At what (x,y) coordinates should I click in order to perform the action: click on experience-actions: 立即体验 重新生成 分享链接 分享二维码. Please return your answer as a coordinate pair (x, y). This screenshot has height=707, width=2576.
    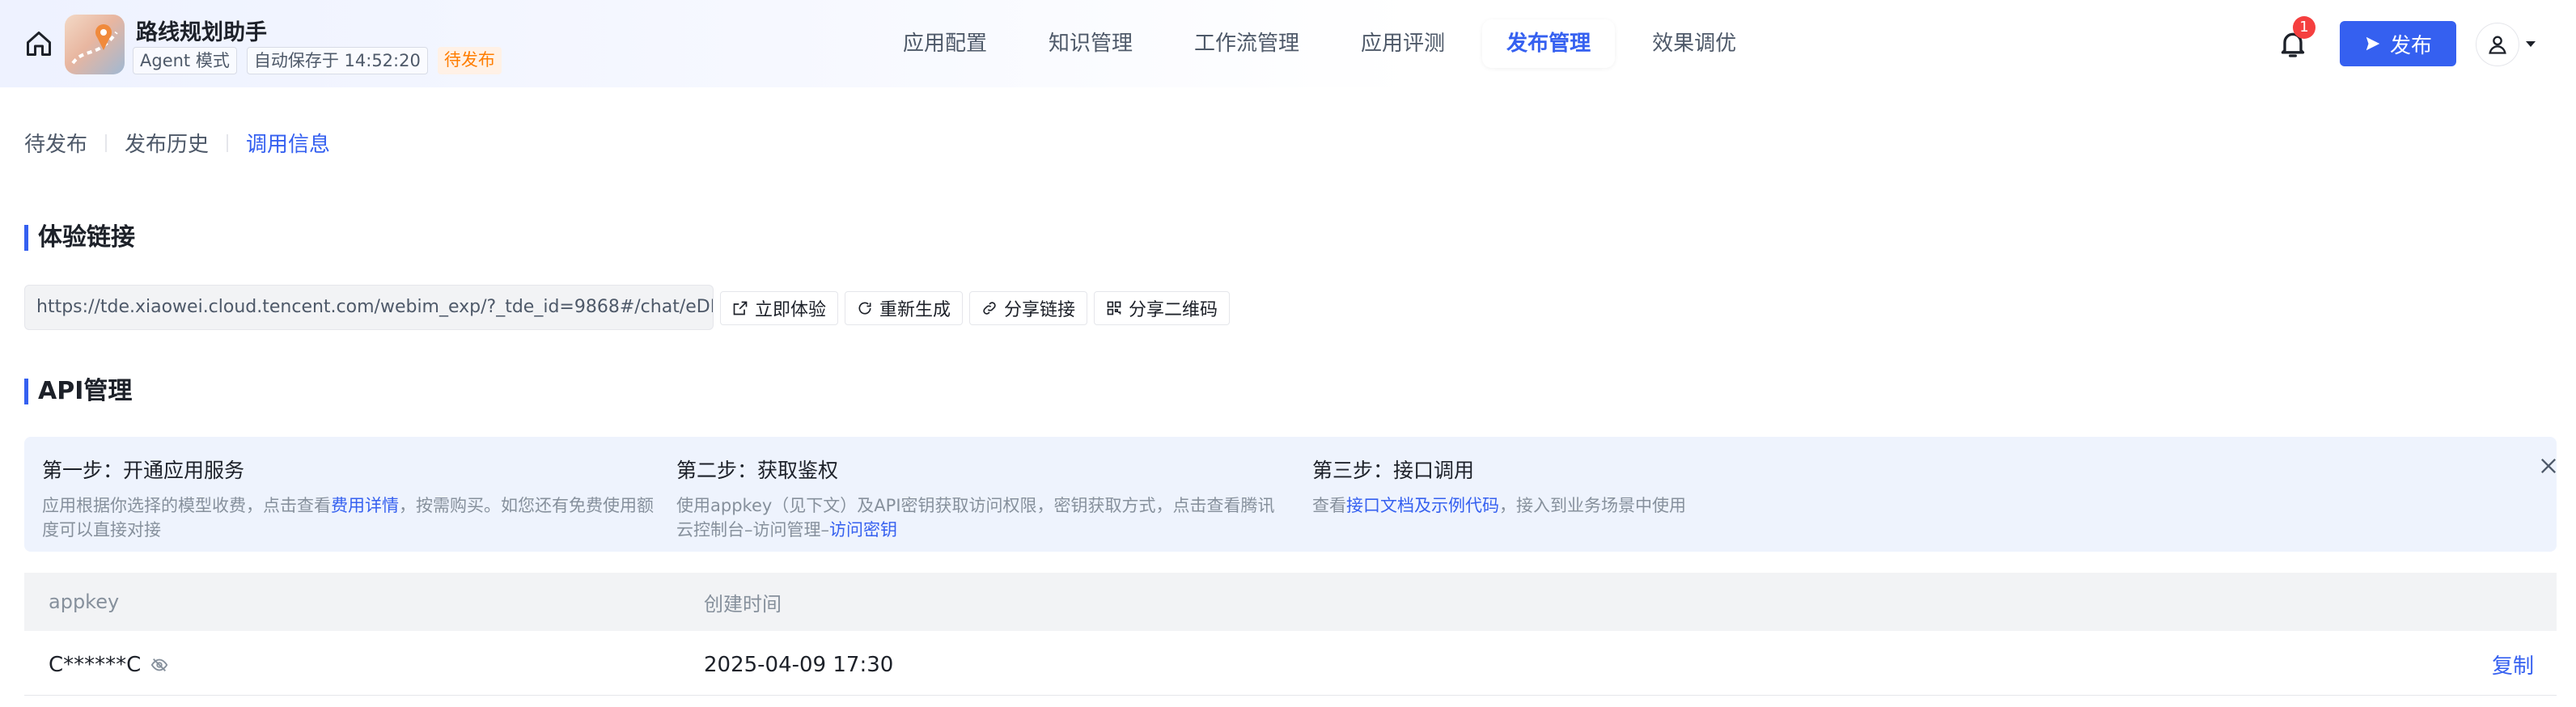
    Looking at the image, I should click on (975, 308).